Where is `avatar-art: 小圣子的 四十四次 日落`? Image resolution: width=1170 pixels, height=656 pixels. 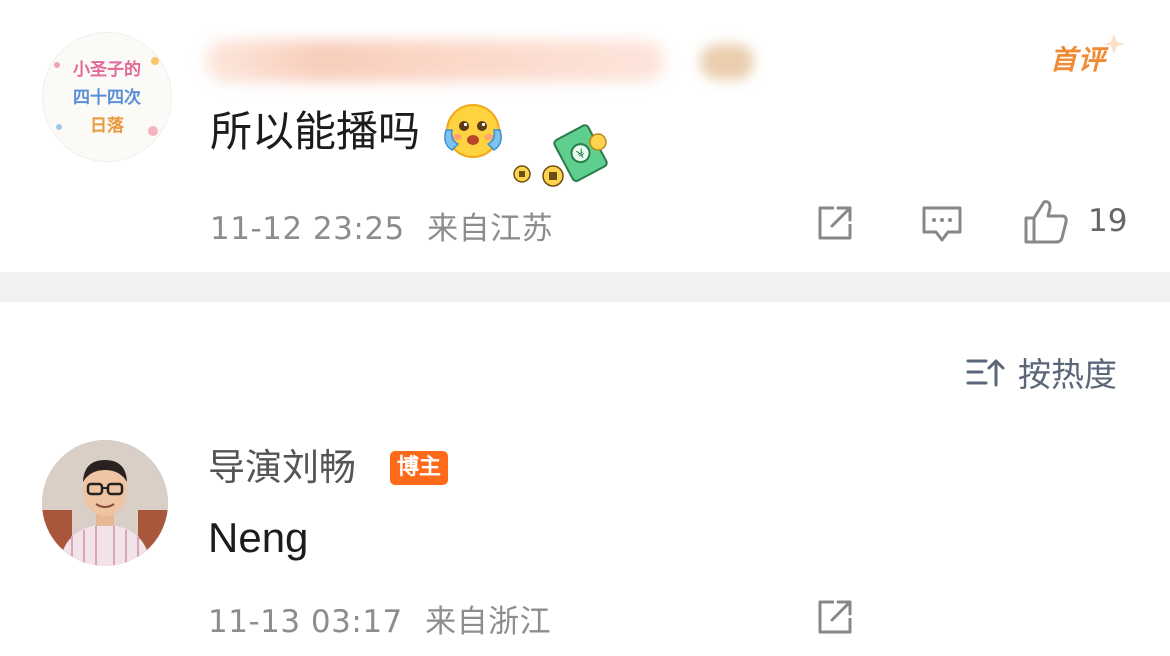
avatar-art: 小圣子的 四十四次 日落 is located at coordinates (107, 97).